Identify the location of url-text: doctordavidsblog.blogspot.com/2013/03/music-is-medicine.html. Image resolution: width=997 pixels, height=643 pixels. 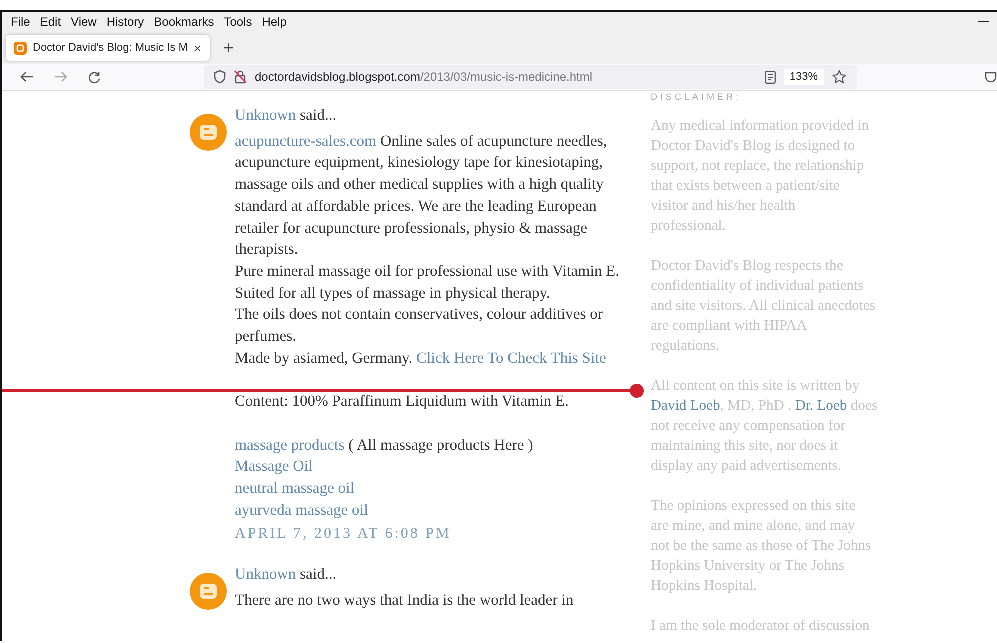
(506, 77).